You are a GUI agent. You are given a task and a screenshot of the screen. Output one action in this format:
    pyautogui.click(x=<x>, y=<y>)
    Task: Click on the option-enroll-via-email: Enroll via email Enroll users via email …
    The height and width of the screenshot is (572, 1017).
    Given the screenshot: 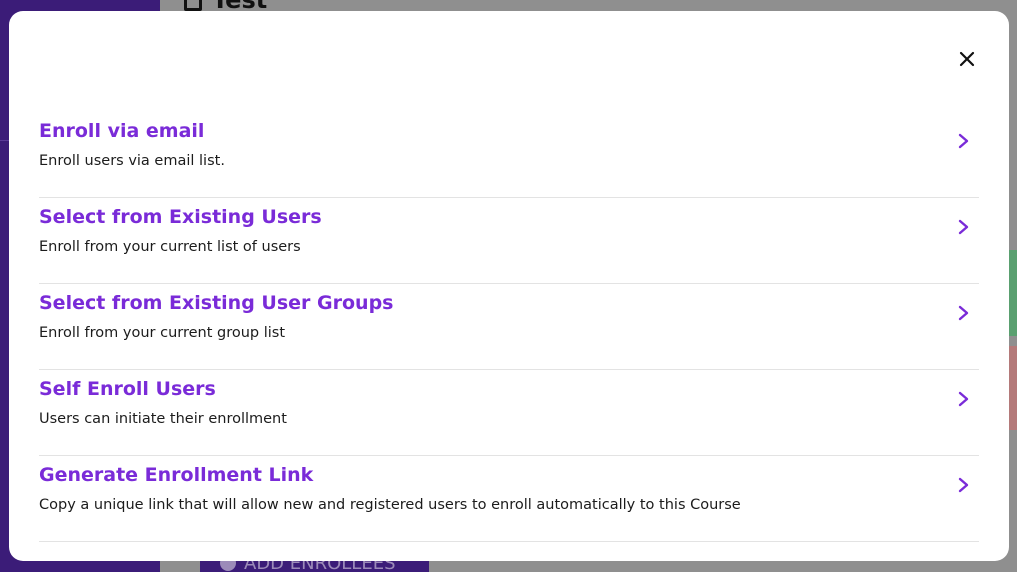 What is the action you would take?
    pyautogui.click(x=509, y=155)
    